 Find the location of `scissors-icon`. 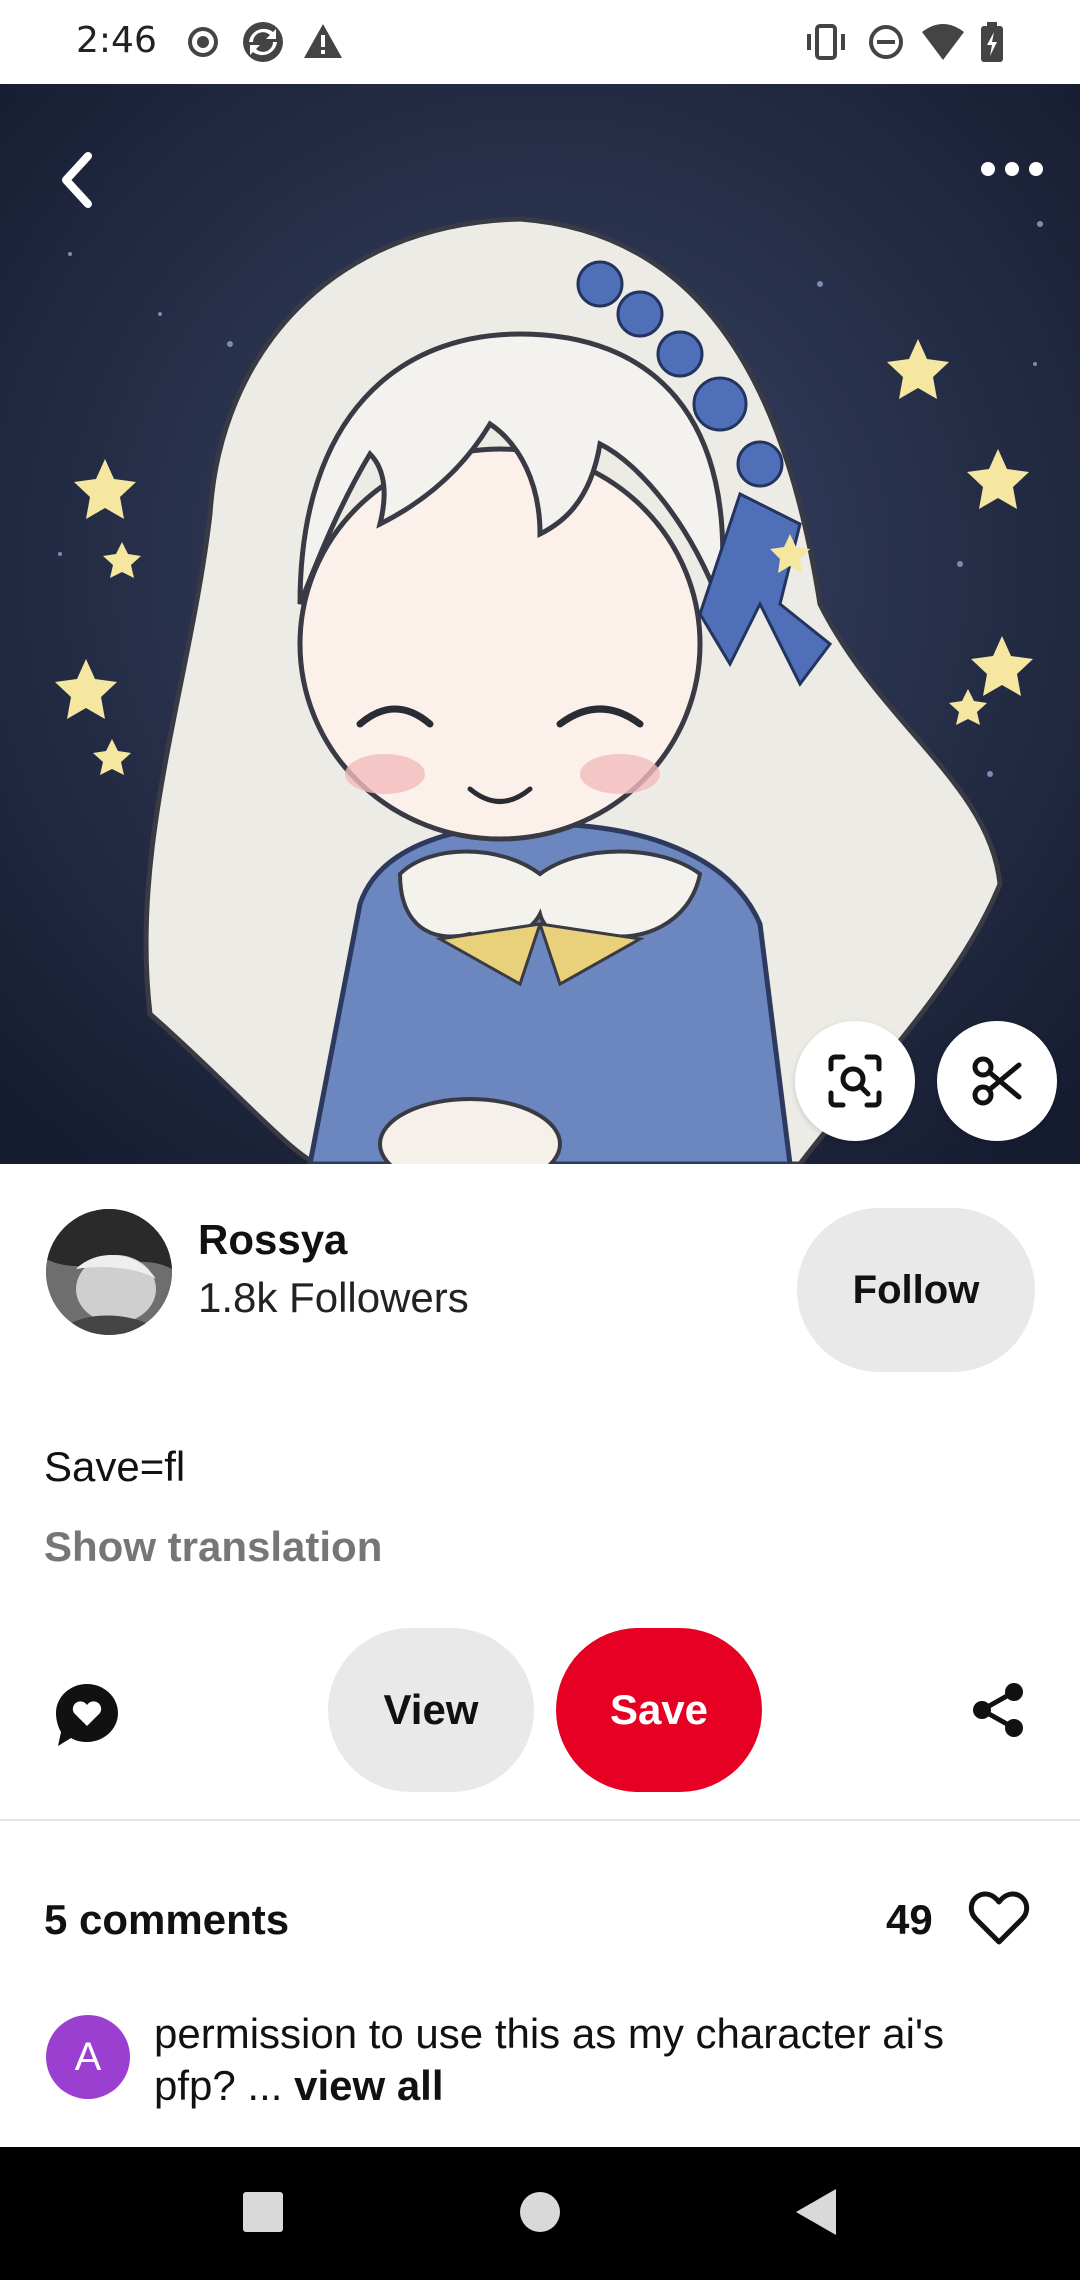

scissors-icon is located at coordinates (997, 1081).